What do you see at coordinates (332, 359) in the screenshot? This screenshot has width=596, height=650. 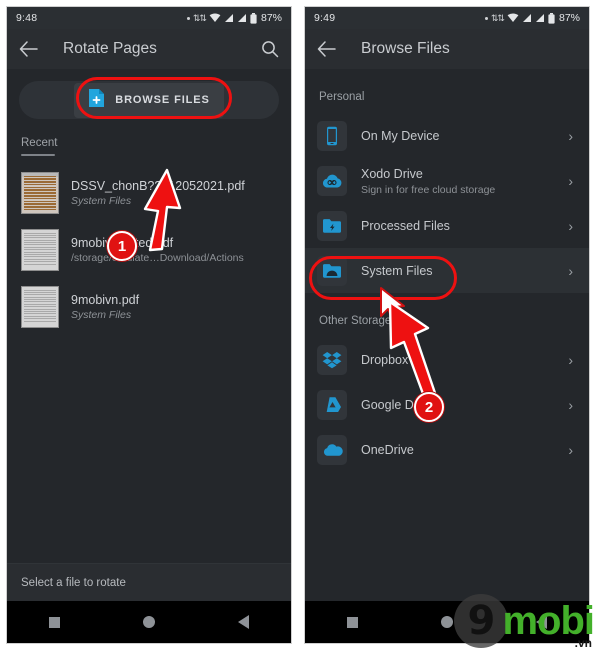 I see `dropbox-icon` at bounding box center [332, 359].